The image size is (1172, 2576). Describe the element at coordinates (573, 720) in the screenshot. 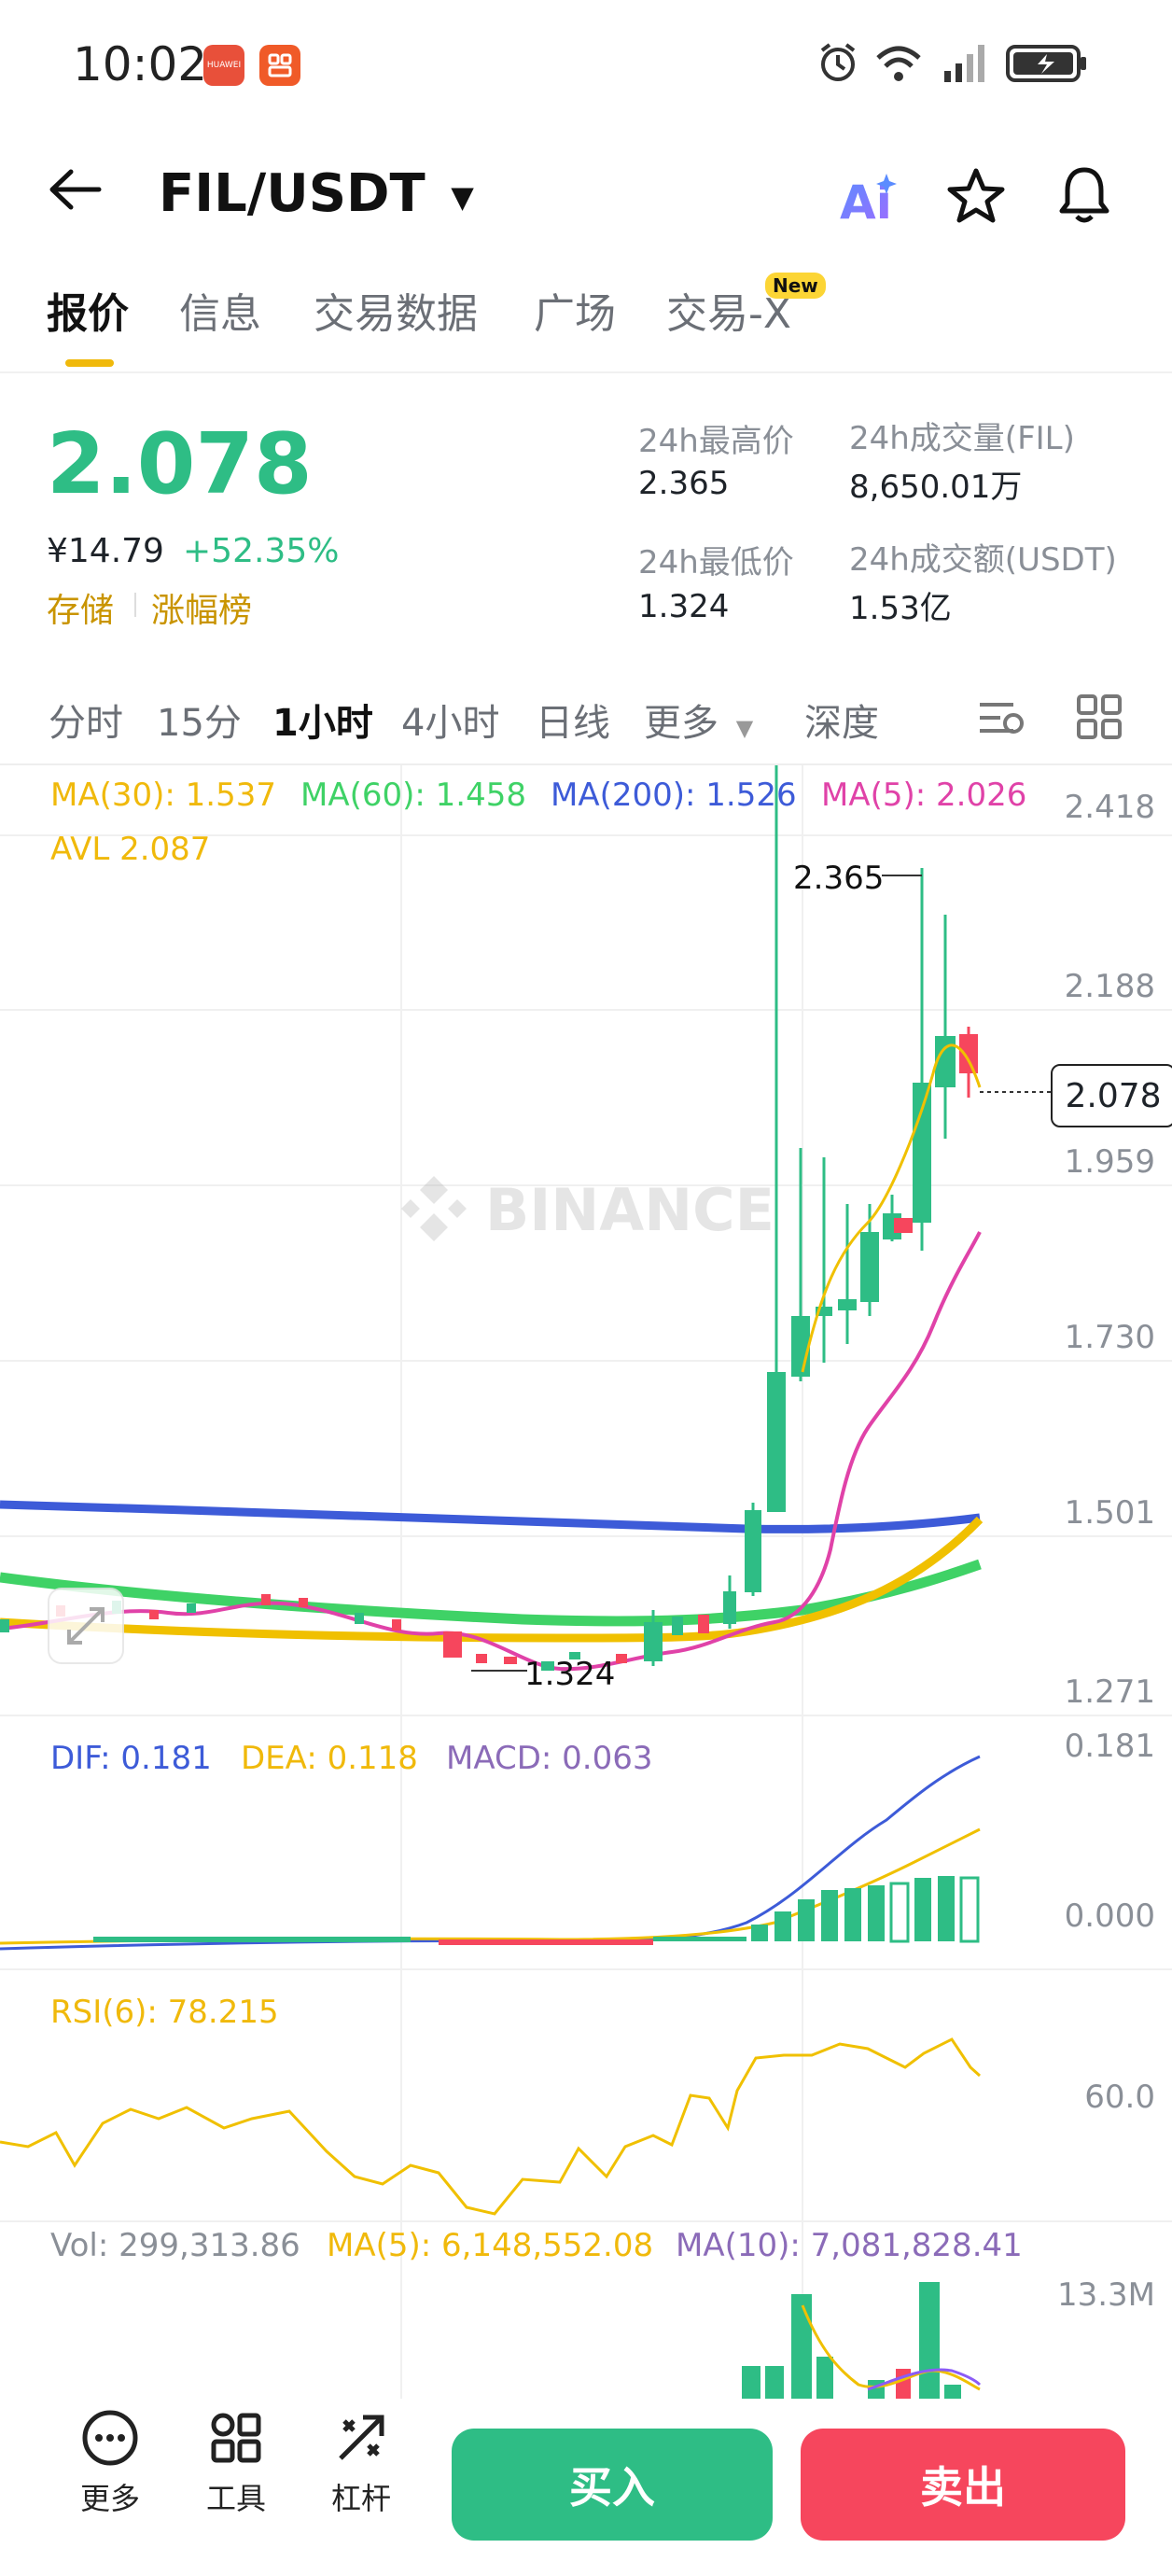

I see `interval-1d: 日线` at that location.